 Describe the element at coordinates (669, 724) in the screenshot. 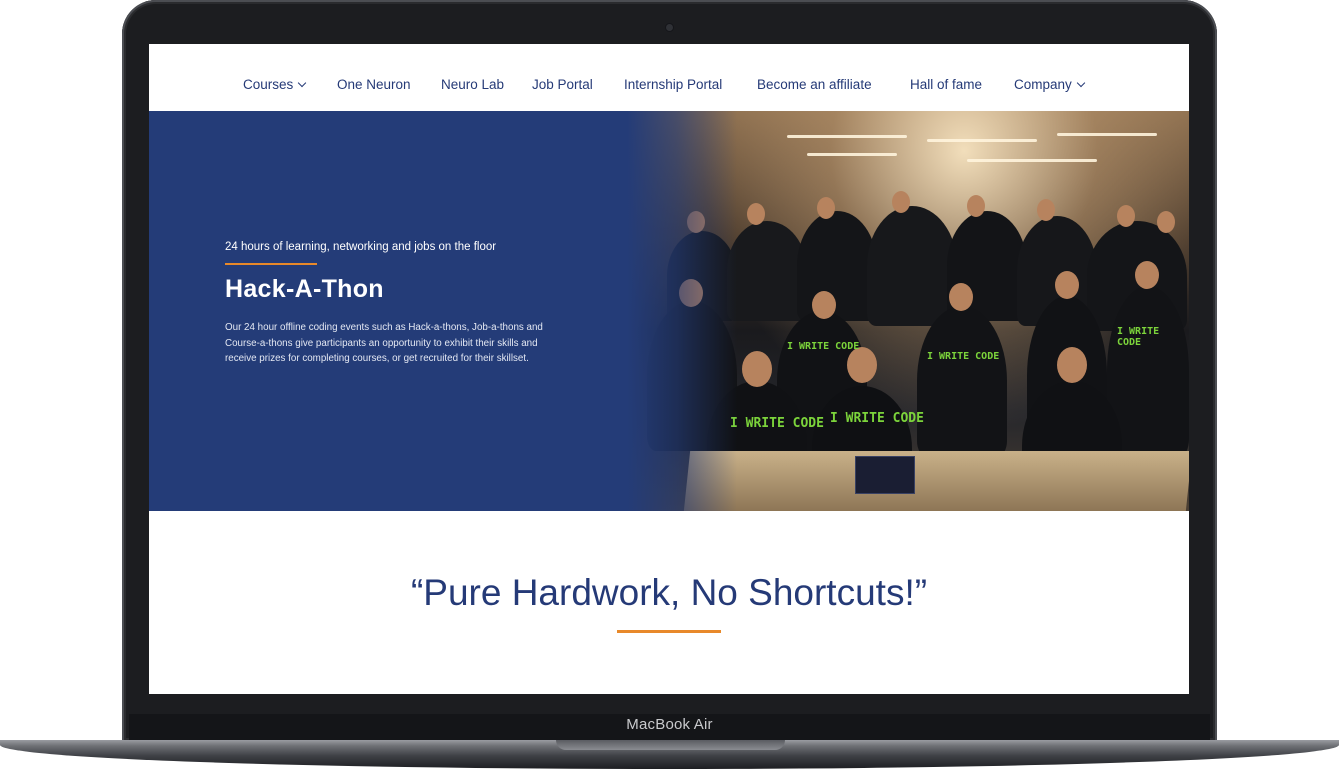

I see `device-model-label: MacBook Air` at that location.